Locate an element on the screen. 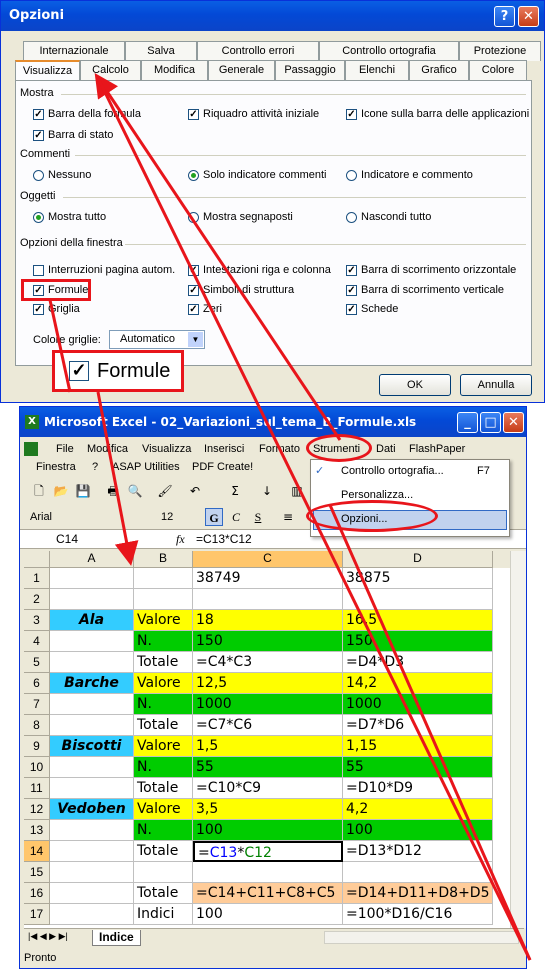 Image resolution: width=545 pixels, height=975 pixels. arrow-to-sheet is located at coordinates (117, 478).